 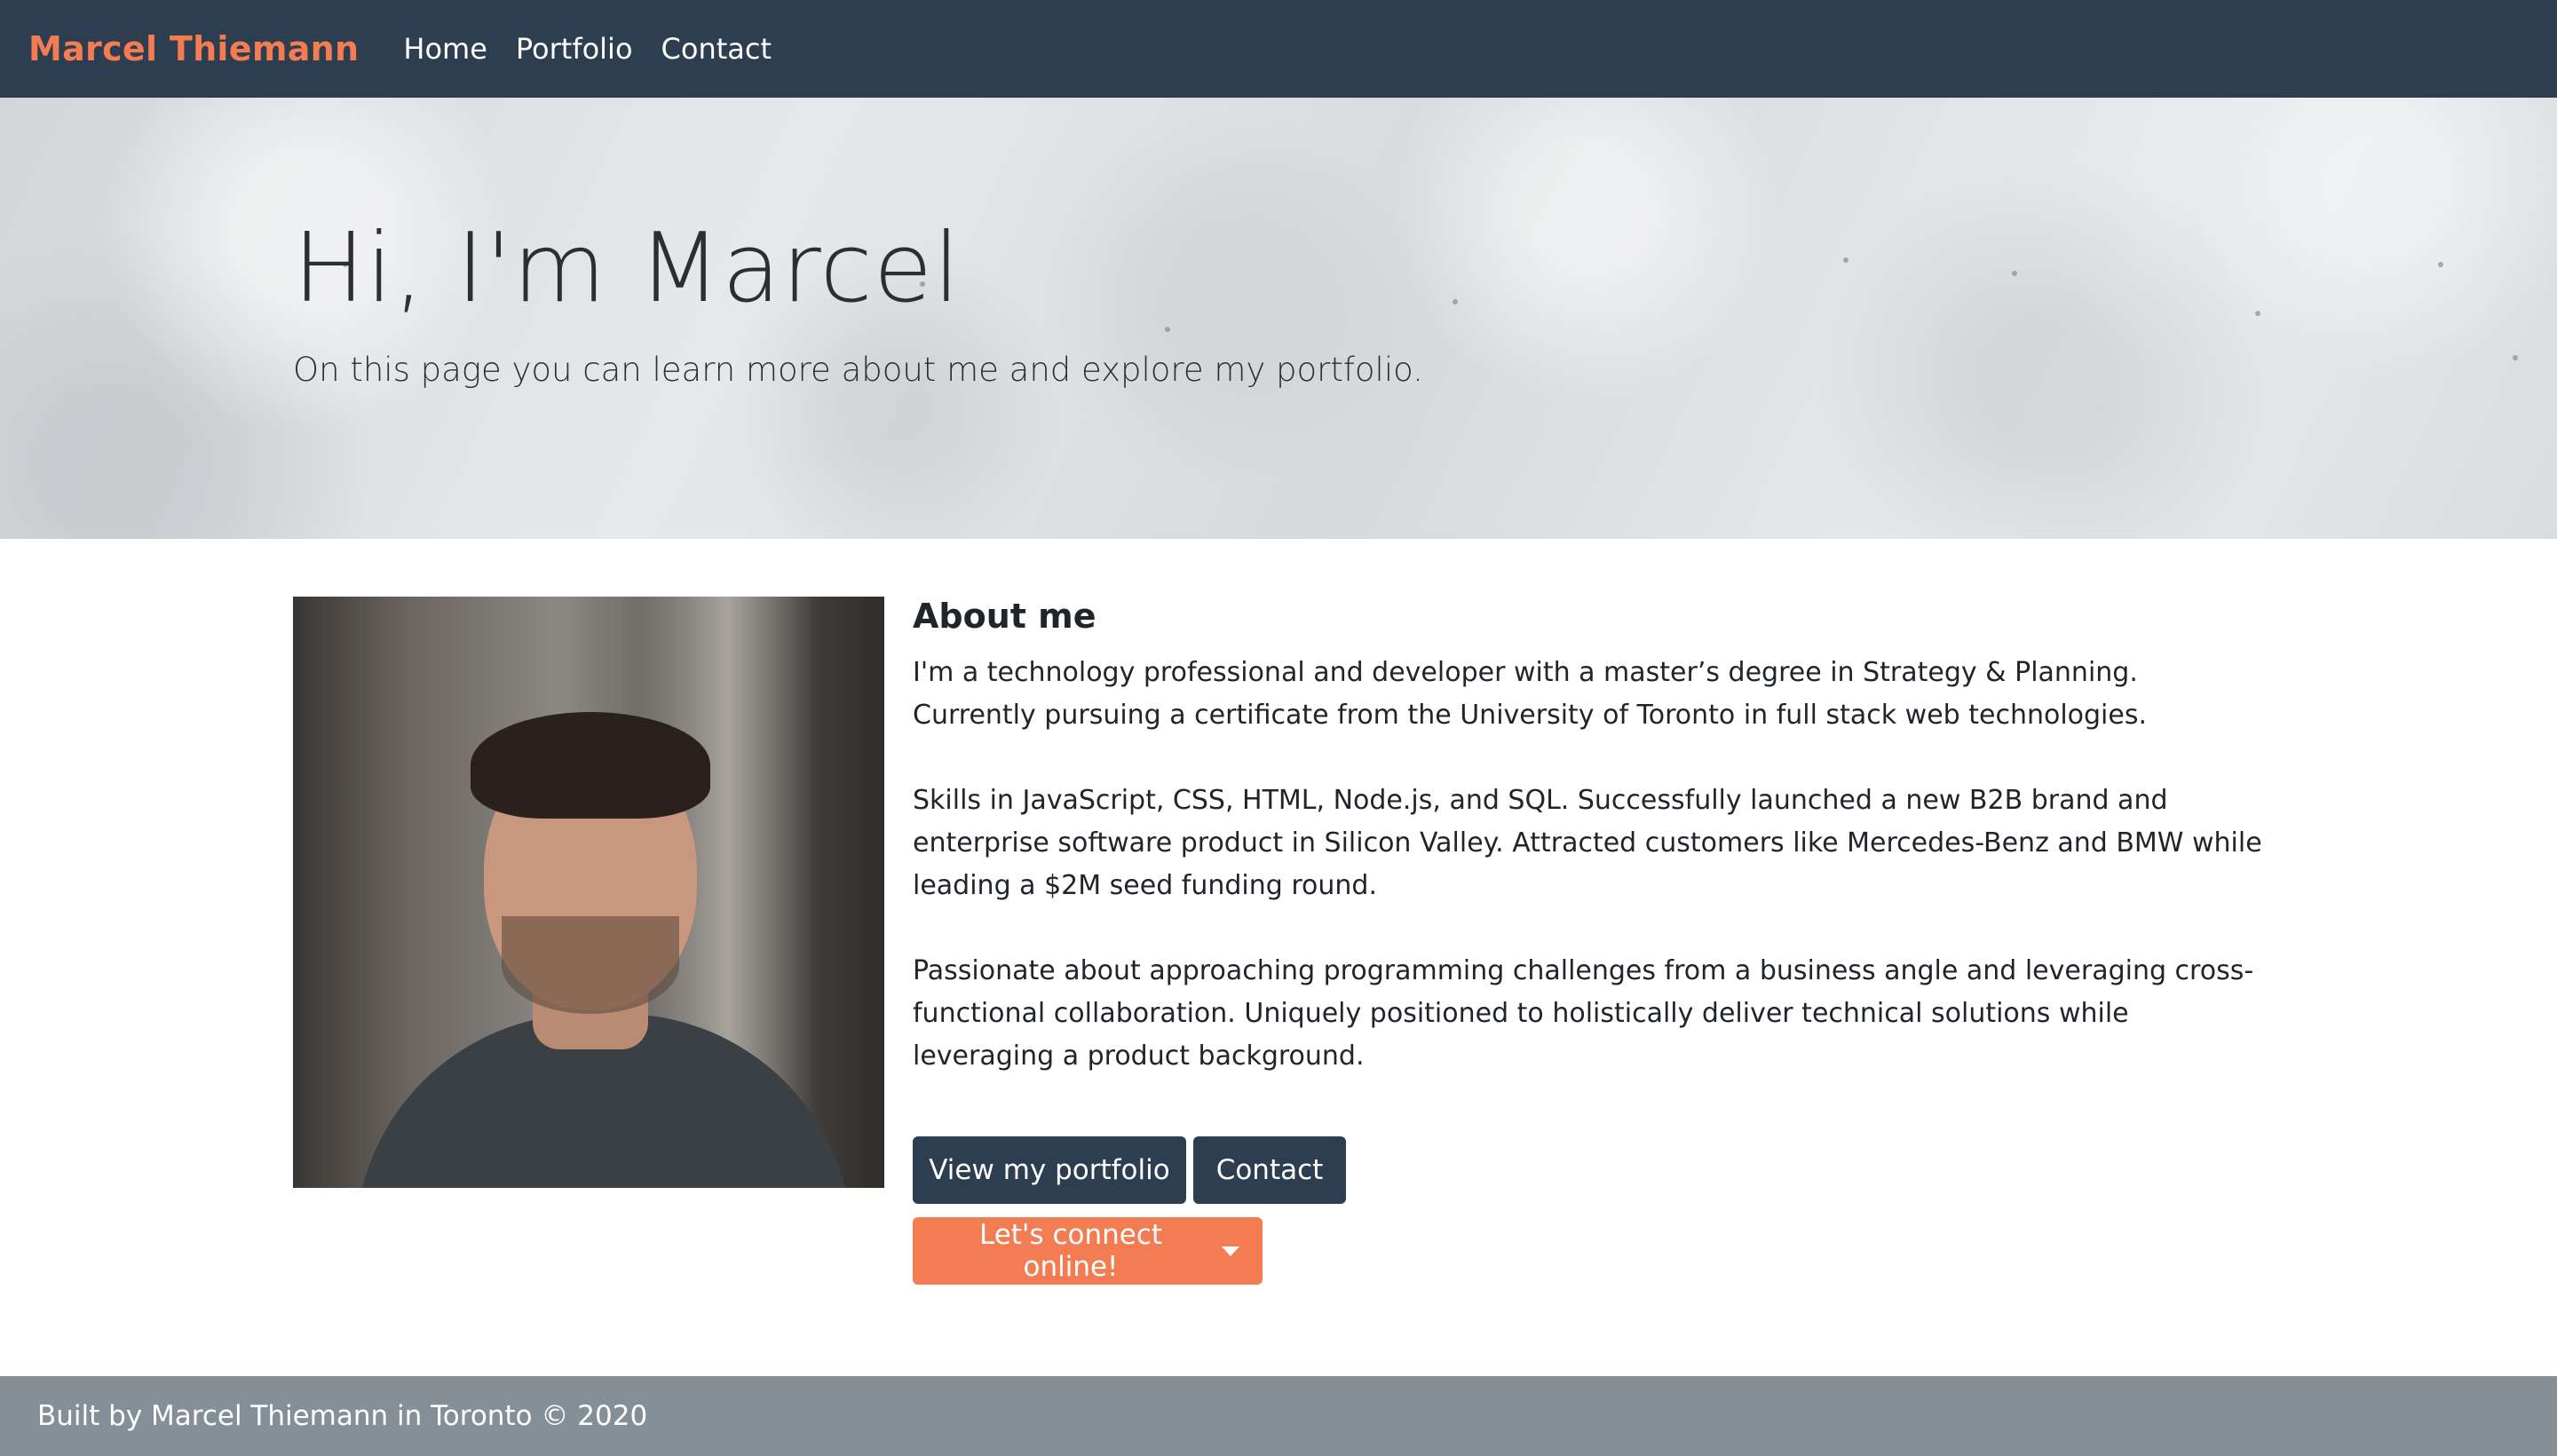 I want to click on contact-button: Contact, so click(x=1269, y=1170).